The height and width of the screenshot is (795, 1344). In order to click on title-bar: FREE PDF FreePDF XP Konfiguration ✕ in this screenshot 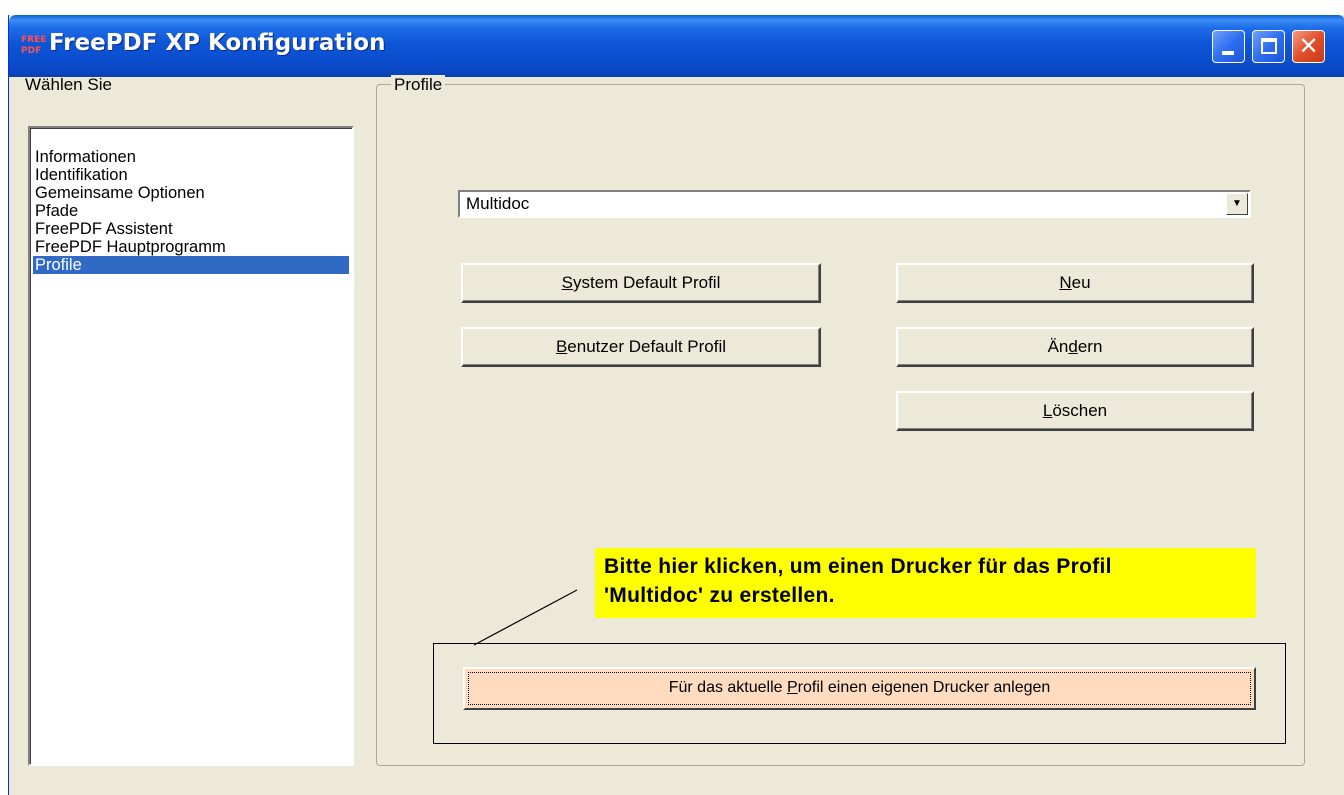, I will do `click(676, 46)`.